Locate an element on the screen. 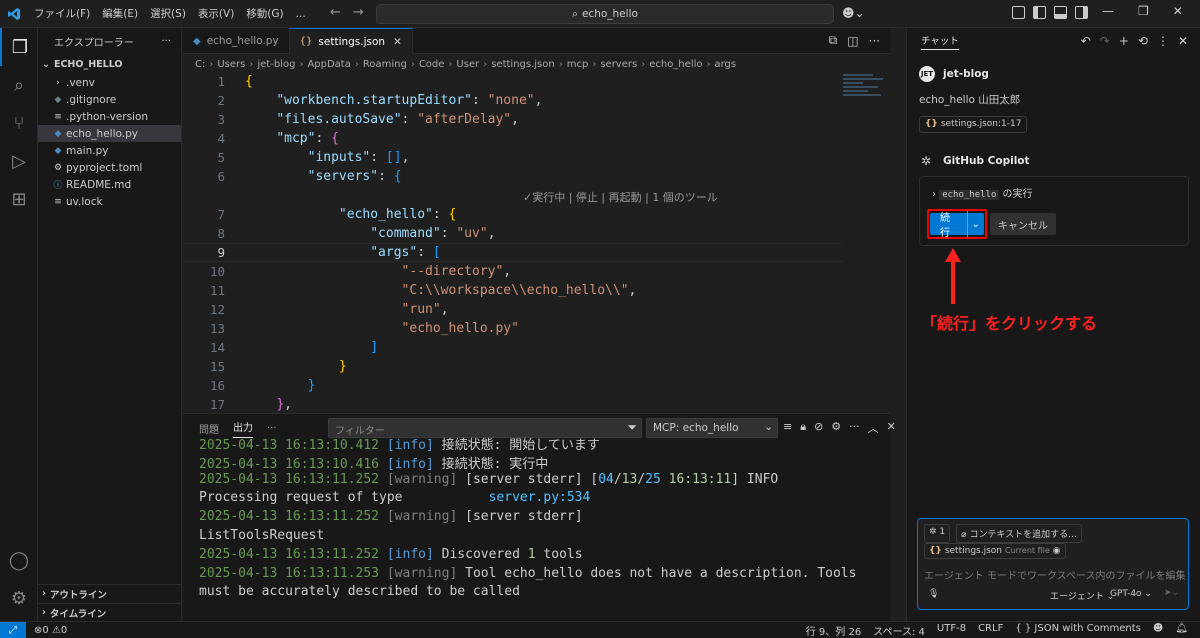 The image size is (1200, 638). redo-icon: ↷ is located at coordinates (1105, 41).